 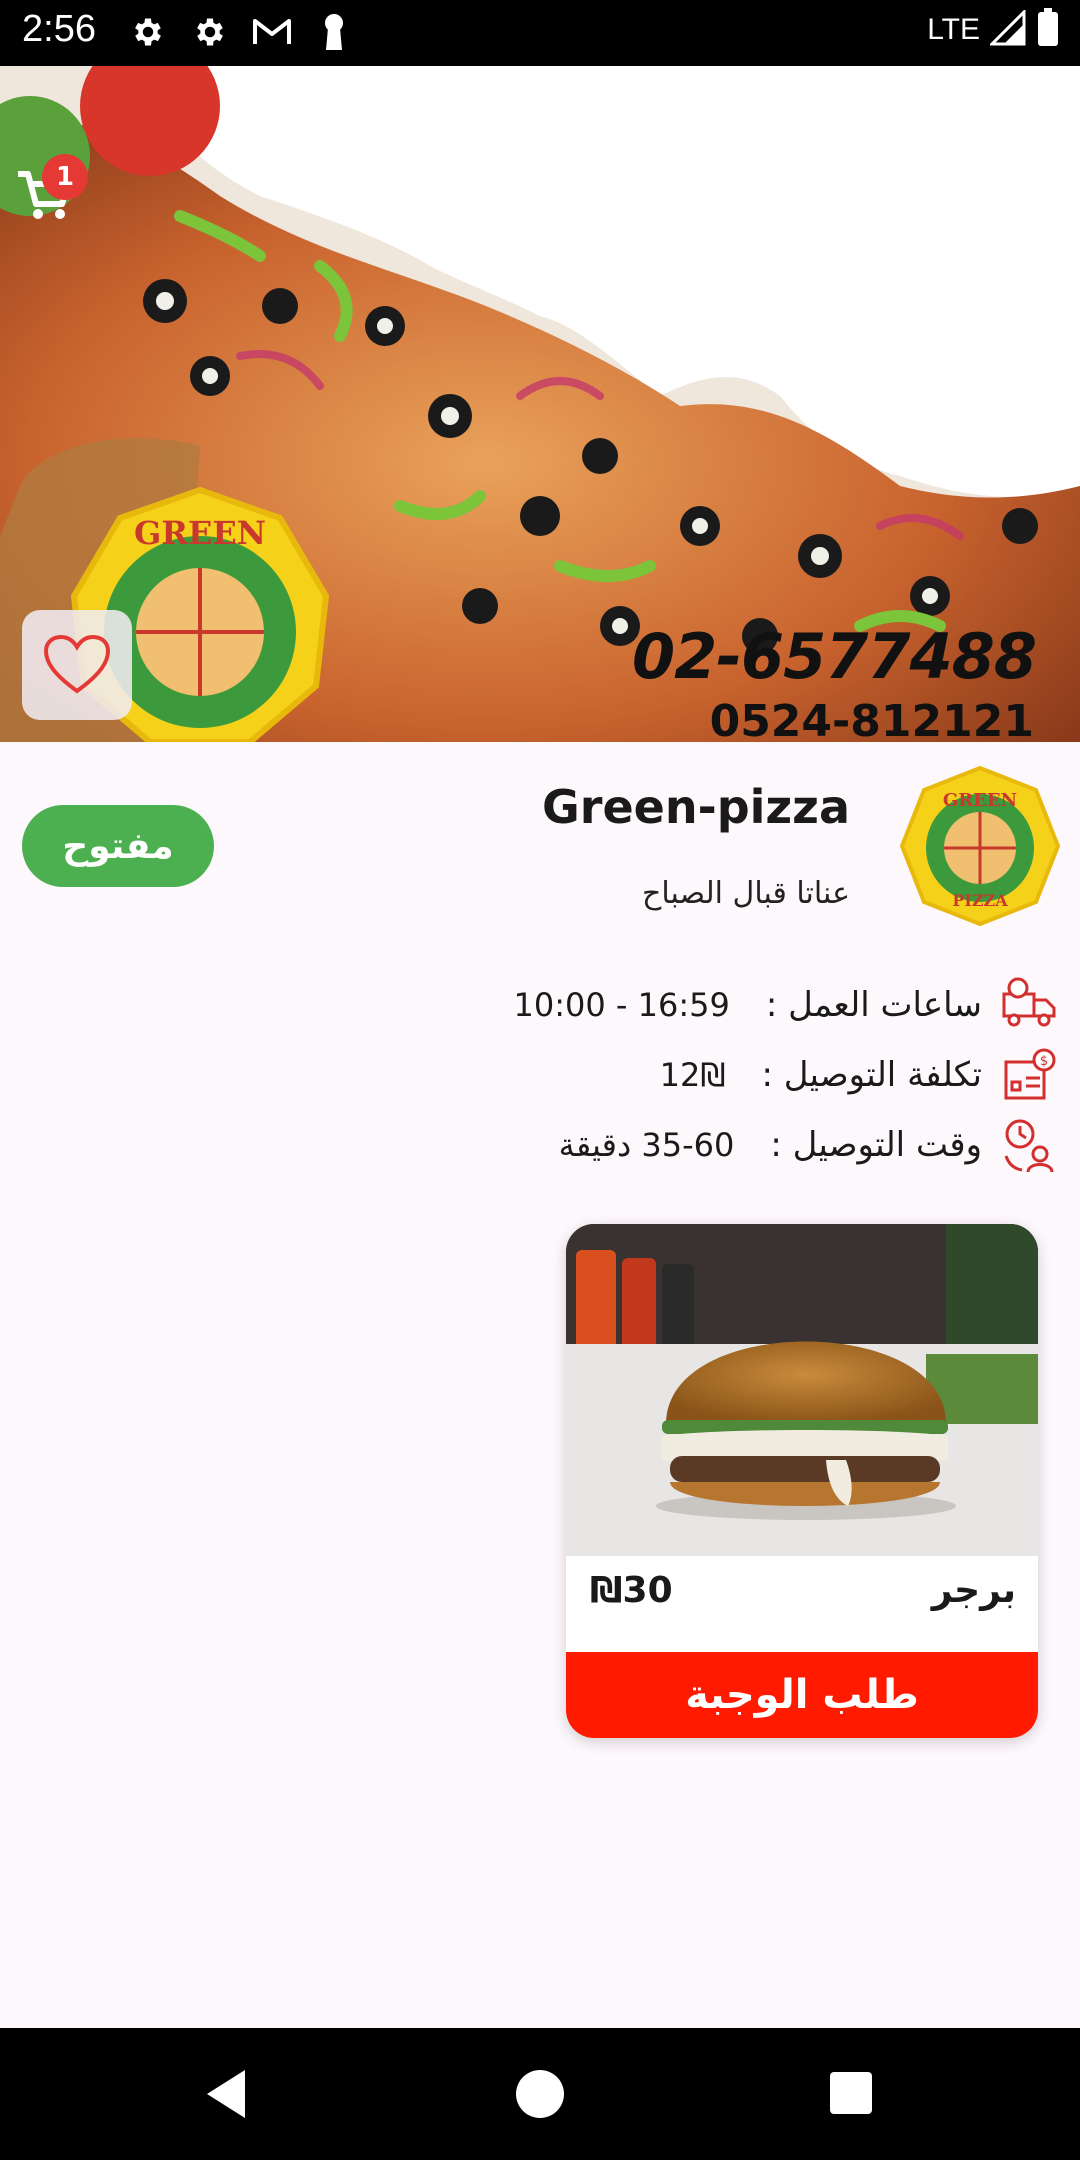 I want to click on working-hours-label: ساعات العمل :, so click(x=873, y=1005).